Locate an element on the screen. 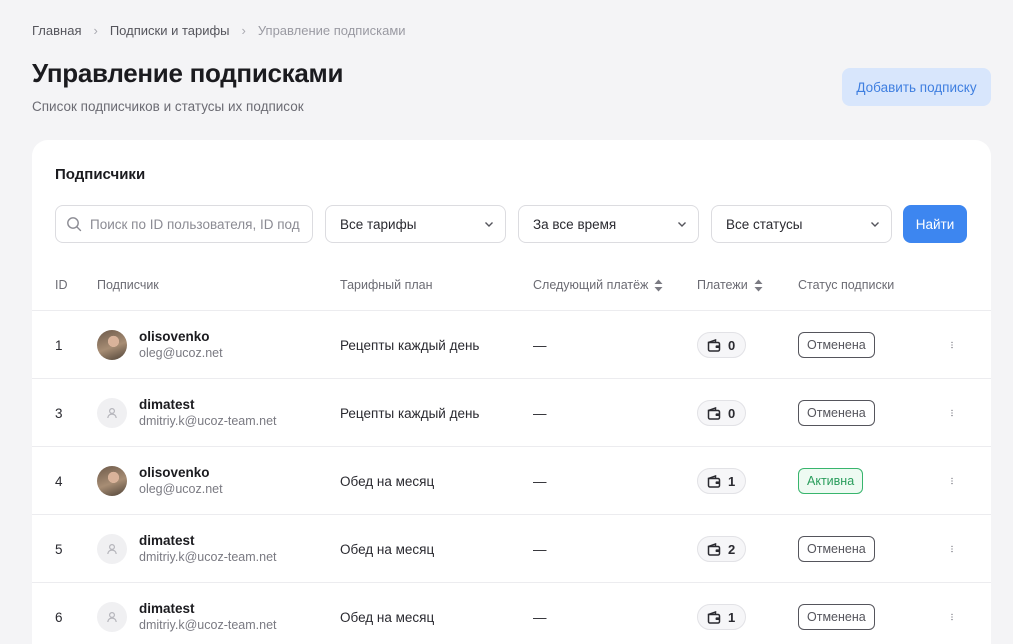  breadcrumb-current: Управление подписками is located at coordinates (331, 30).